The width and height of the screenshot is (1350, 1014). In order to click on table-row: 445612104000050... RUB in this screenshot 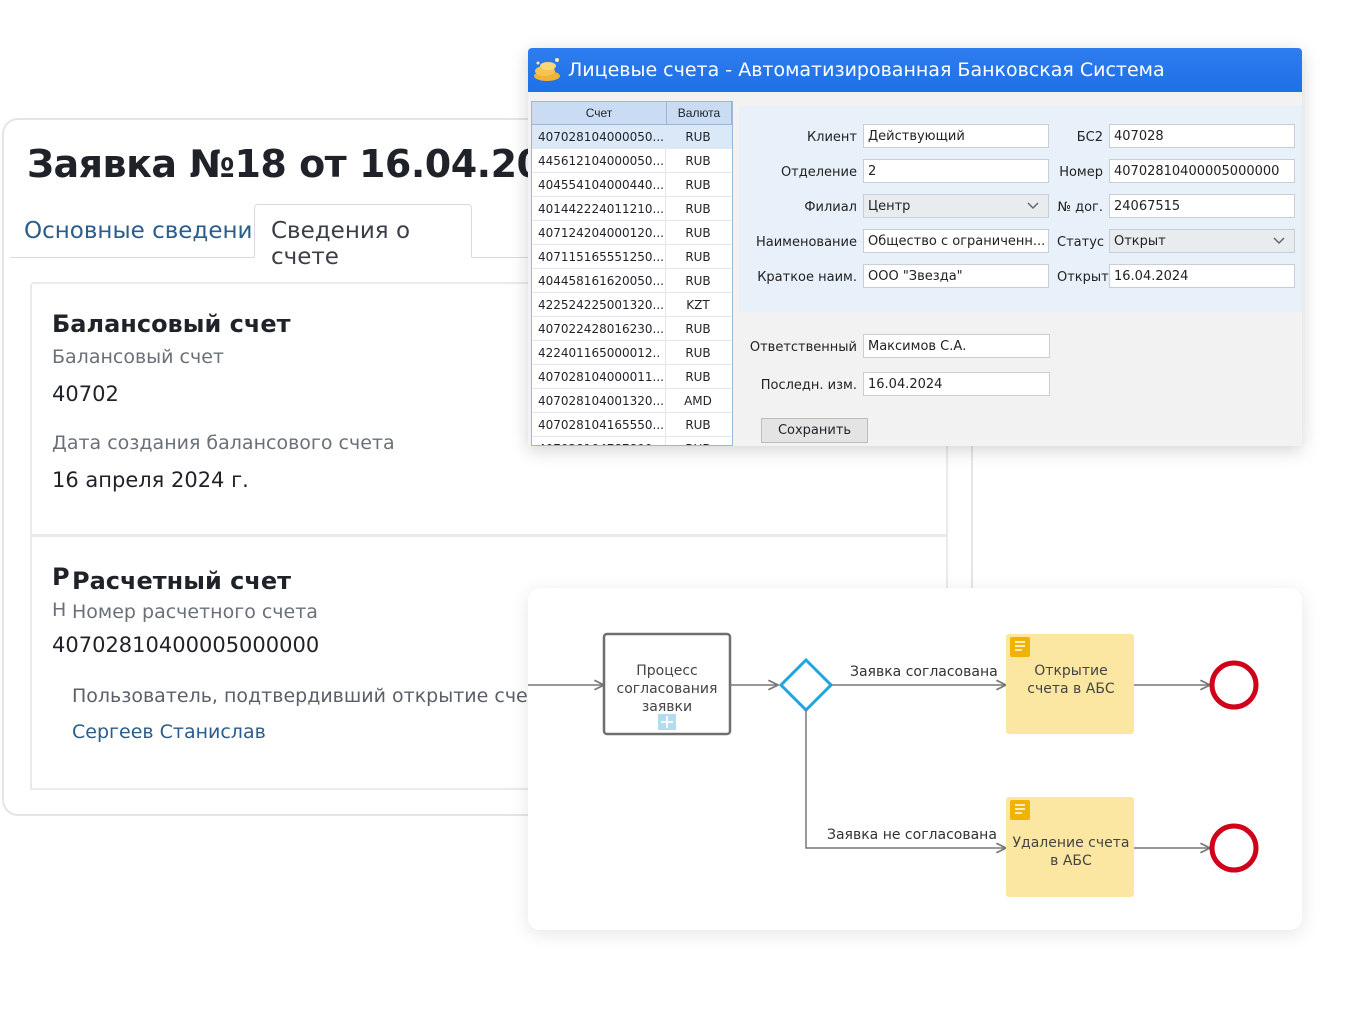, I will do `click(632, 161)`.